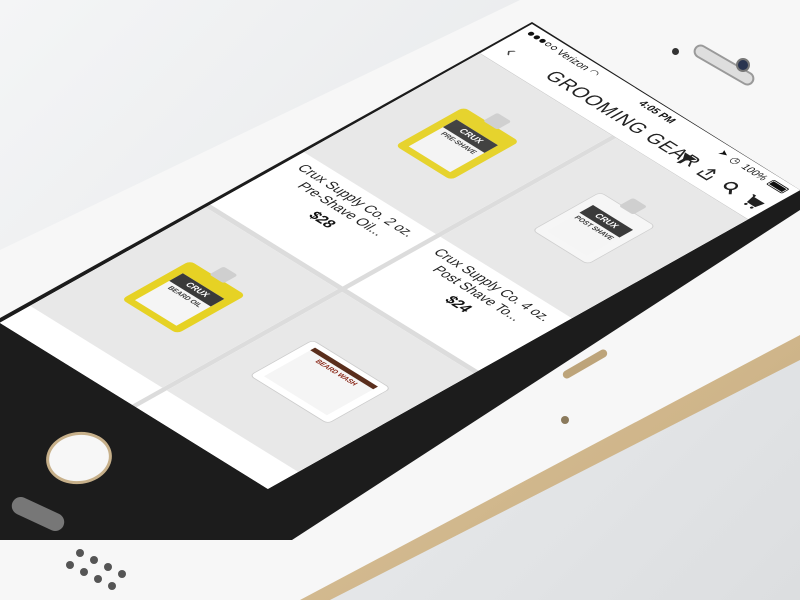 The height and width of the screenshot is (600, 800). Describe the element at coordinates (730, 188) in the screenshot. I see `search-icon` at that location.